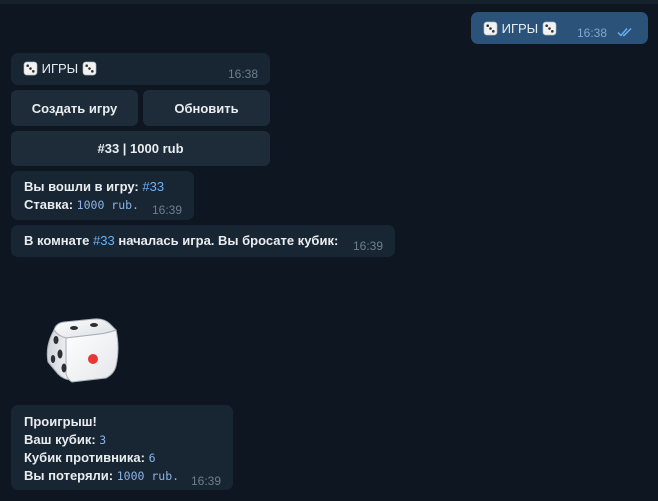 The height and width of the screenshot is (501, 658). Describe the element at coordinates (148, 476) in the screenshot. I see `lost-value: 1000 rub.` at that location.